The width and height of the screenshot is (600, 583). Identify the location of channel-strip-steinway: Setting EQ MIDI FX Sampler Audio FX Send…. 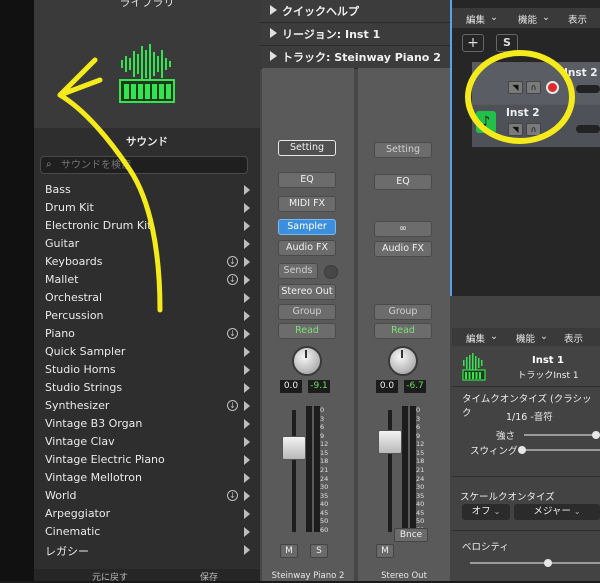
(308, 324).